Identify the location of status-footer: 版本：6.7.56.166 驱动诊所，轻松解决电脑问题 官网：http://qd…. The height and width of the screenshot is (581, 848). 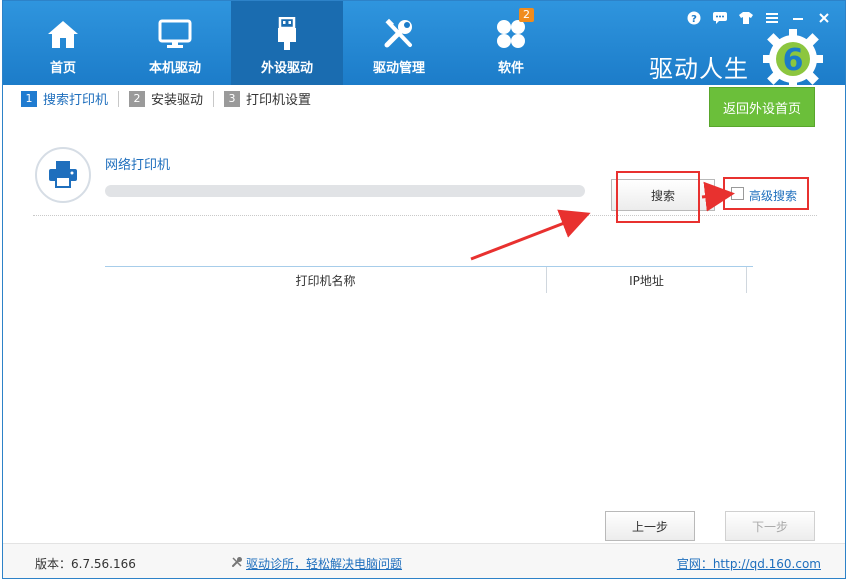
(424, 560).